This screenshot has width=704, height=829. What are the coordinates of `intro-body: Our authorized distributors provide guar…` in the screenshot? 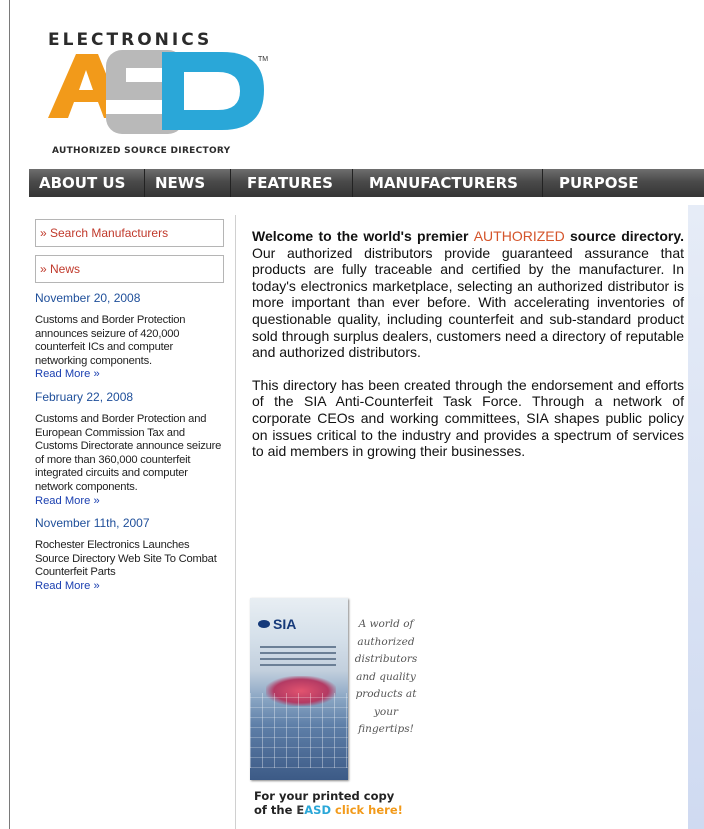 It's located at (468, 302).